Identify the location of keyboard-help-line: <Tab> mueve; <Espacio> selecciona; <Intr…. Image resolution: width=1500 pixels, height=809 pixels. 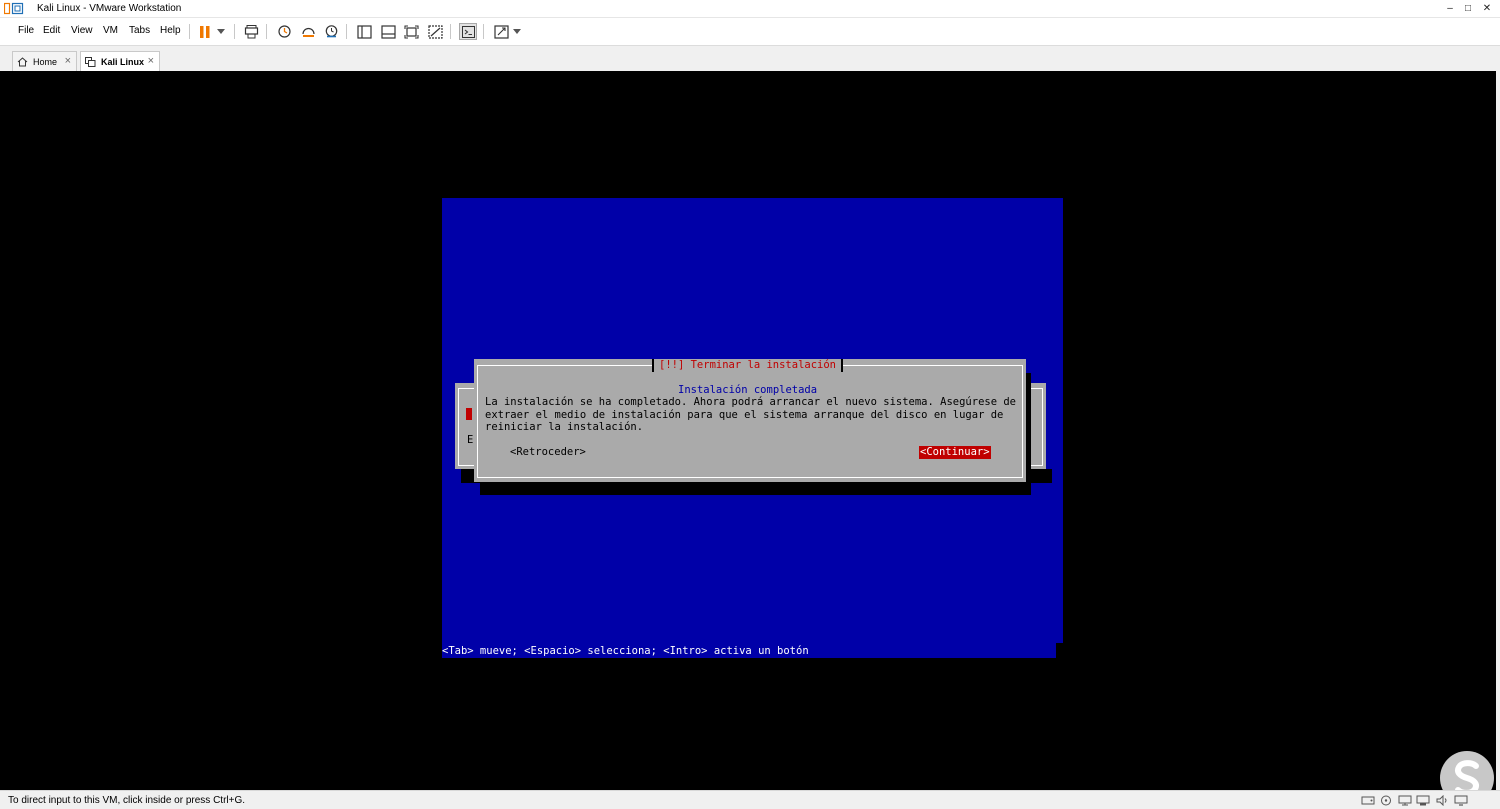
(625, 651).